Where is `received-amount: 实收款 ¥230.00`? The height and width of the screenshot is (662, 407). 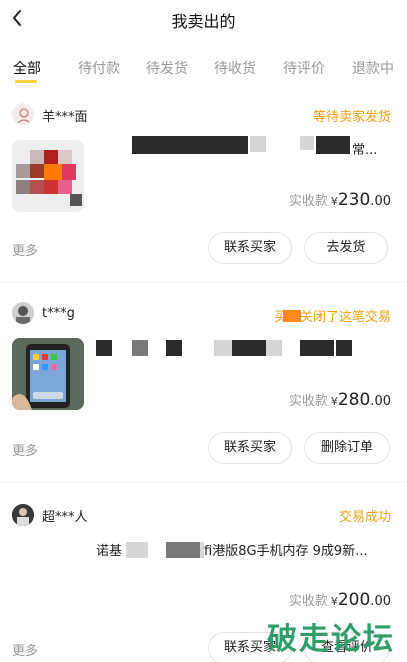
received-amount: 实收款 ¥230.00 is located at coordinates (340, 200).